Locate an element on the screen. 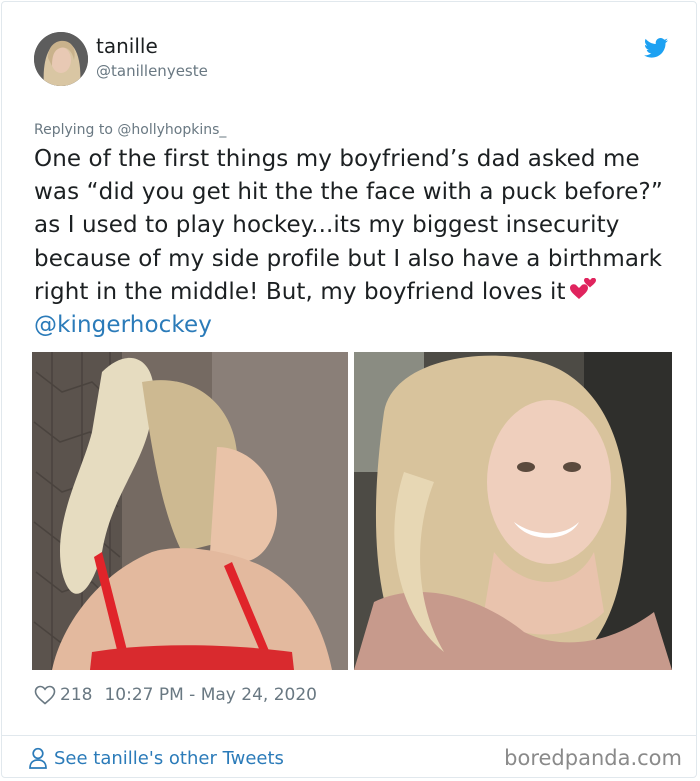 The height and width of the screenshot is (781, 700). tweet-header: tanille @tanillenyeste is located at coordinates (354, 61).